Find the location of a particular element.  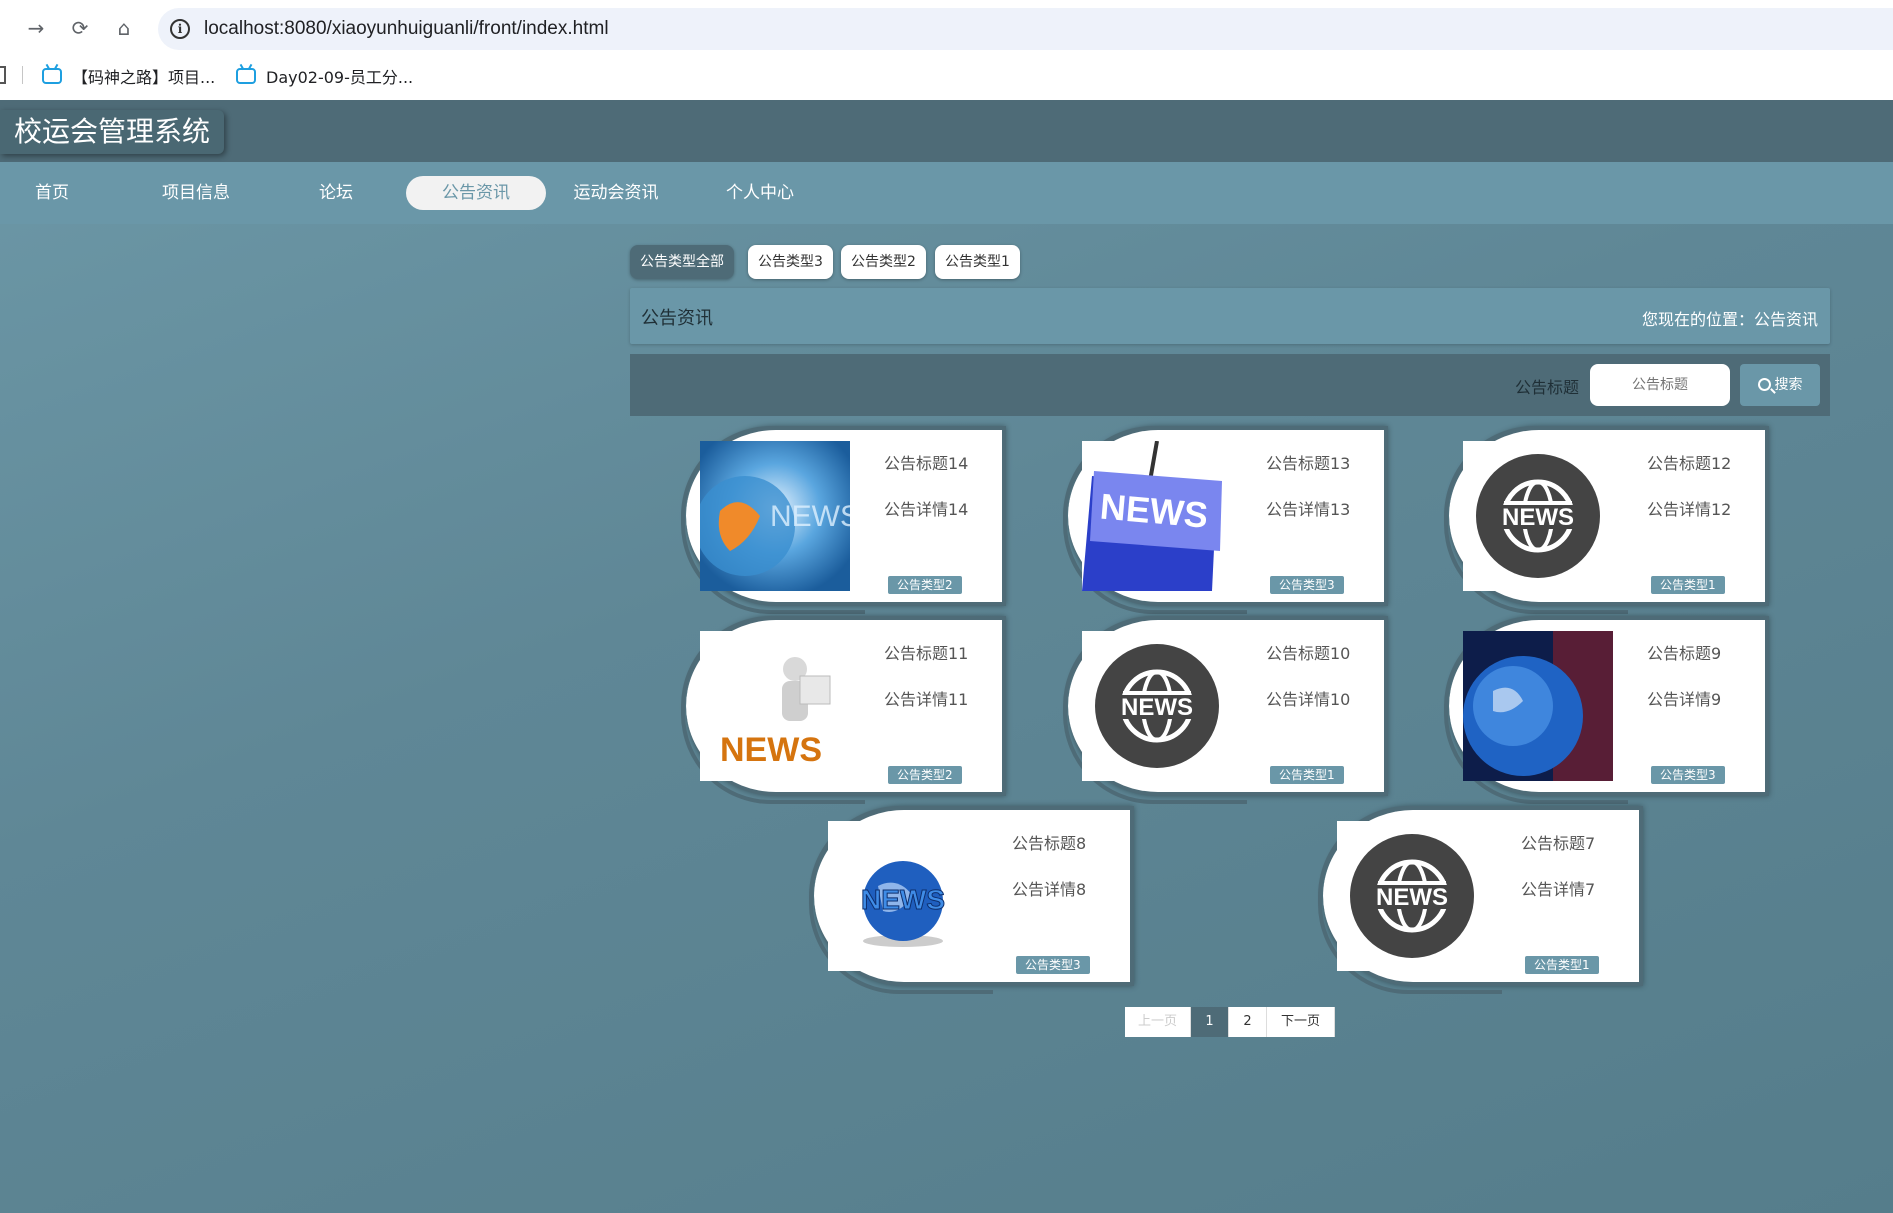

page-button-1: 1 is located at coordinates (1210, 1022).